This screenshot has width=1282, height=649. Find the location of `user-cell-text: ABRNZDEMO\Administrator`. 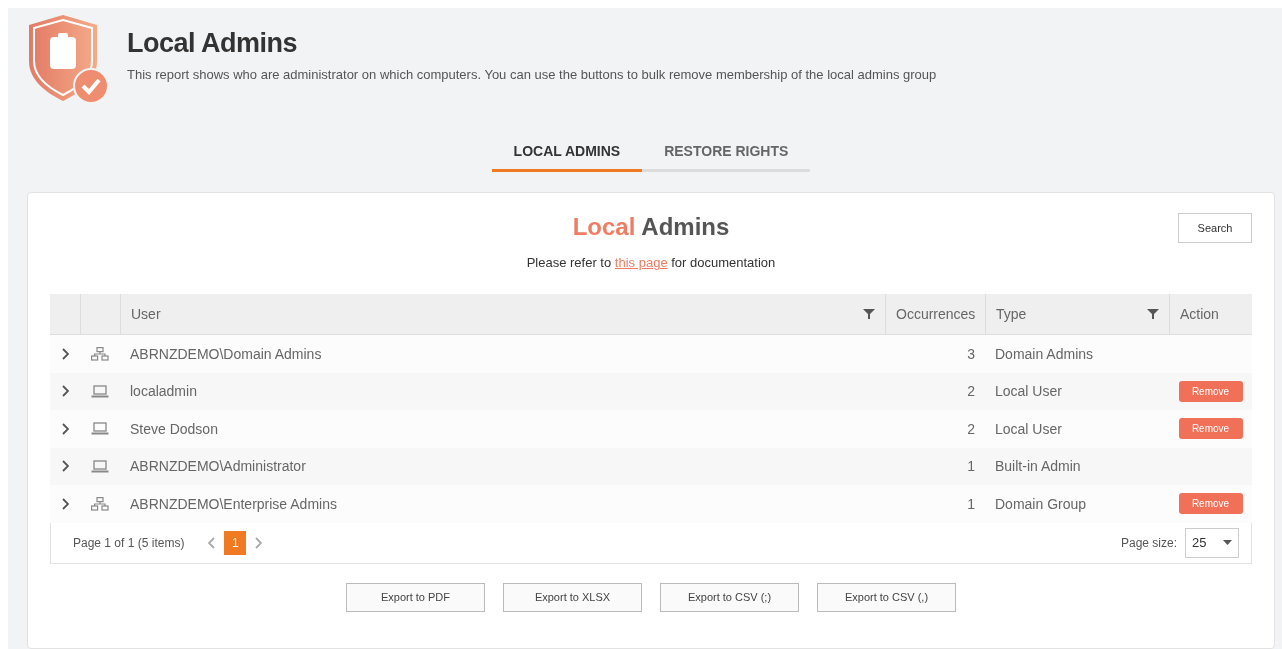

user-cell-text: ABRNZDEMO\Administrator is located at coordinates (218, 466).